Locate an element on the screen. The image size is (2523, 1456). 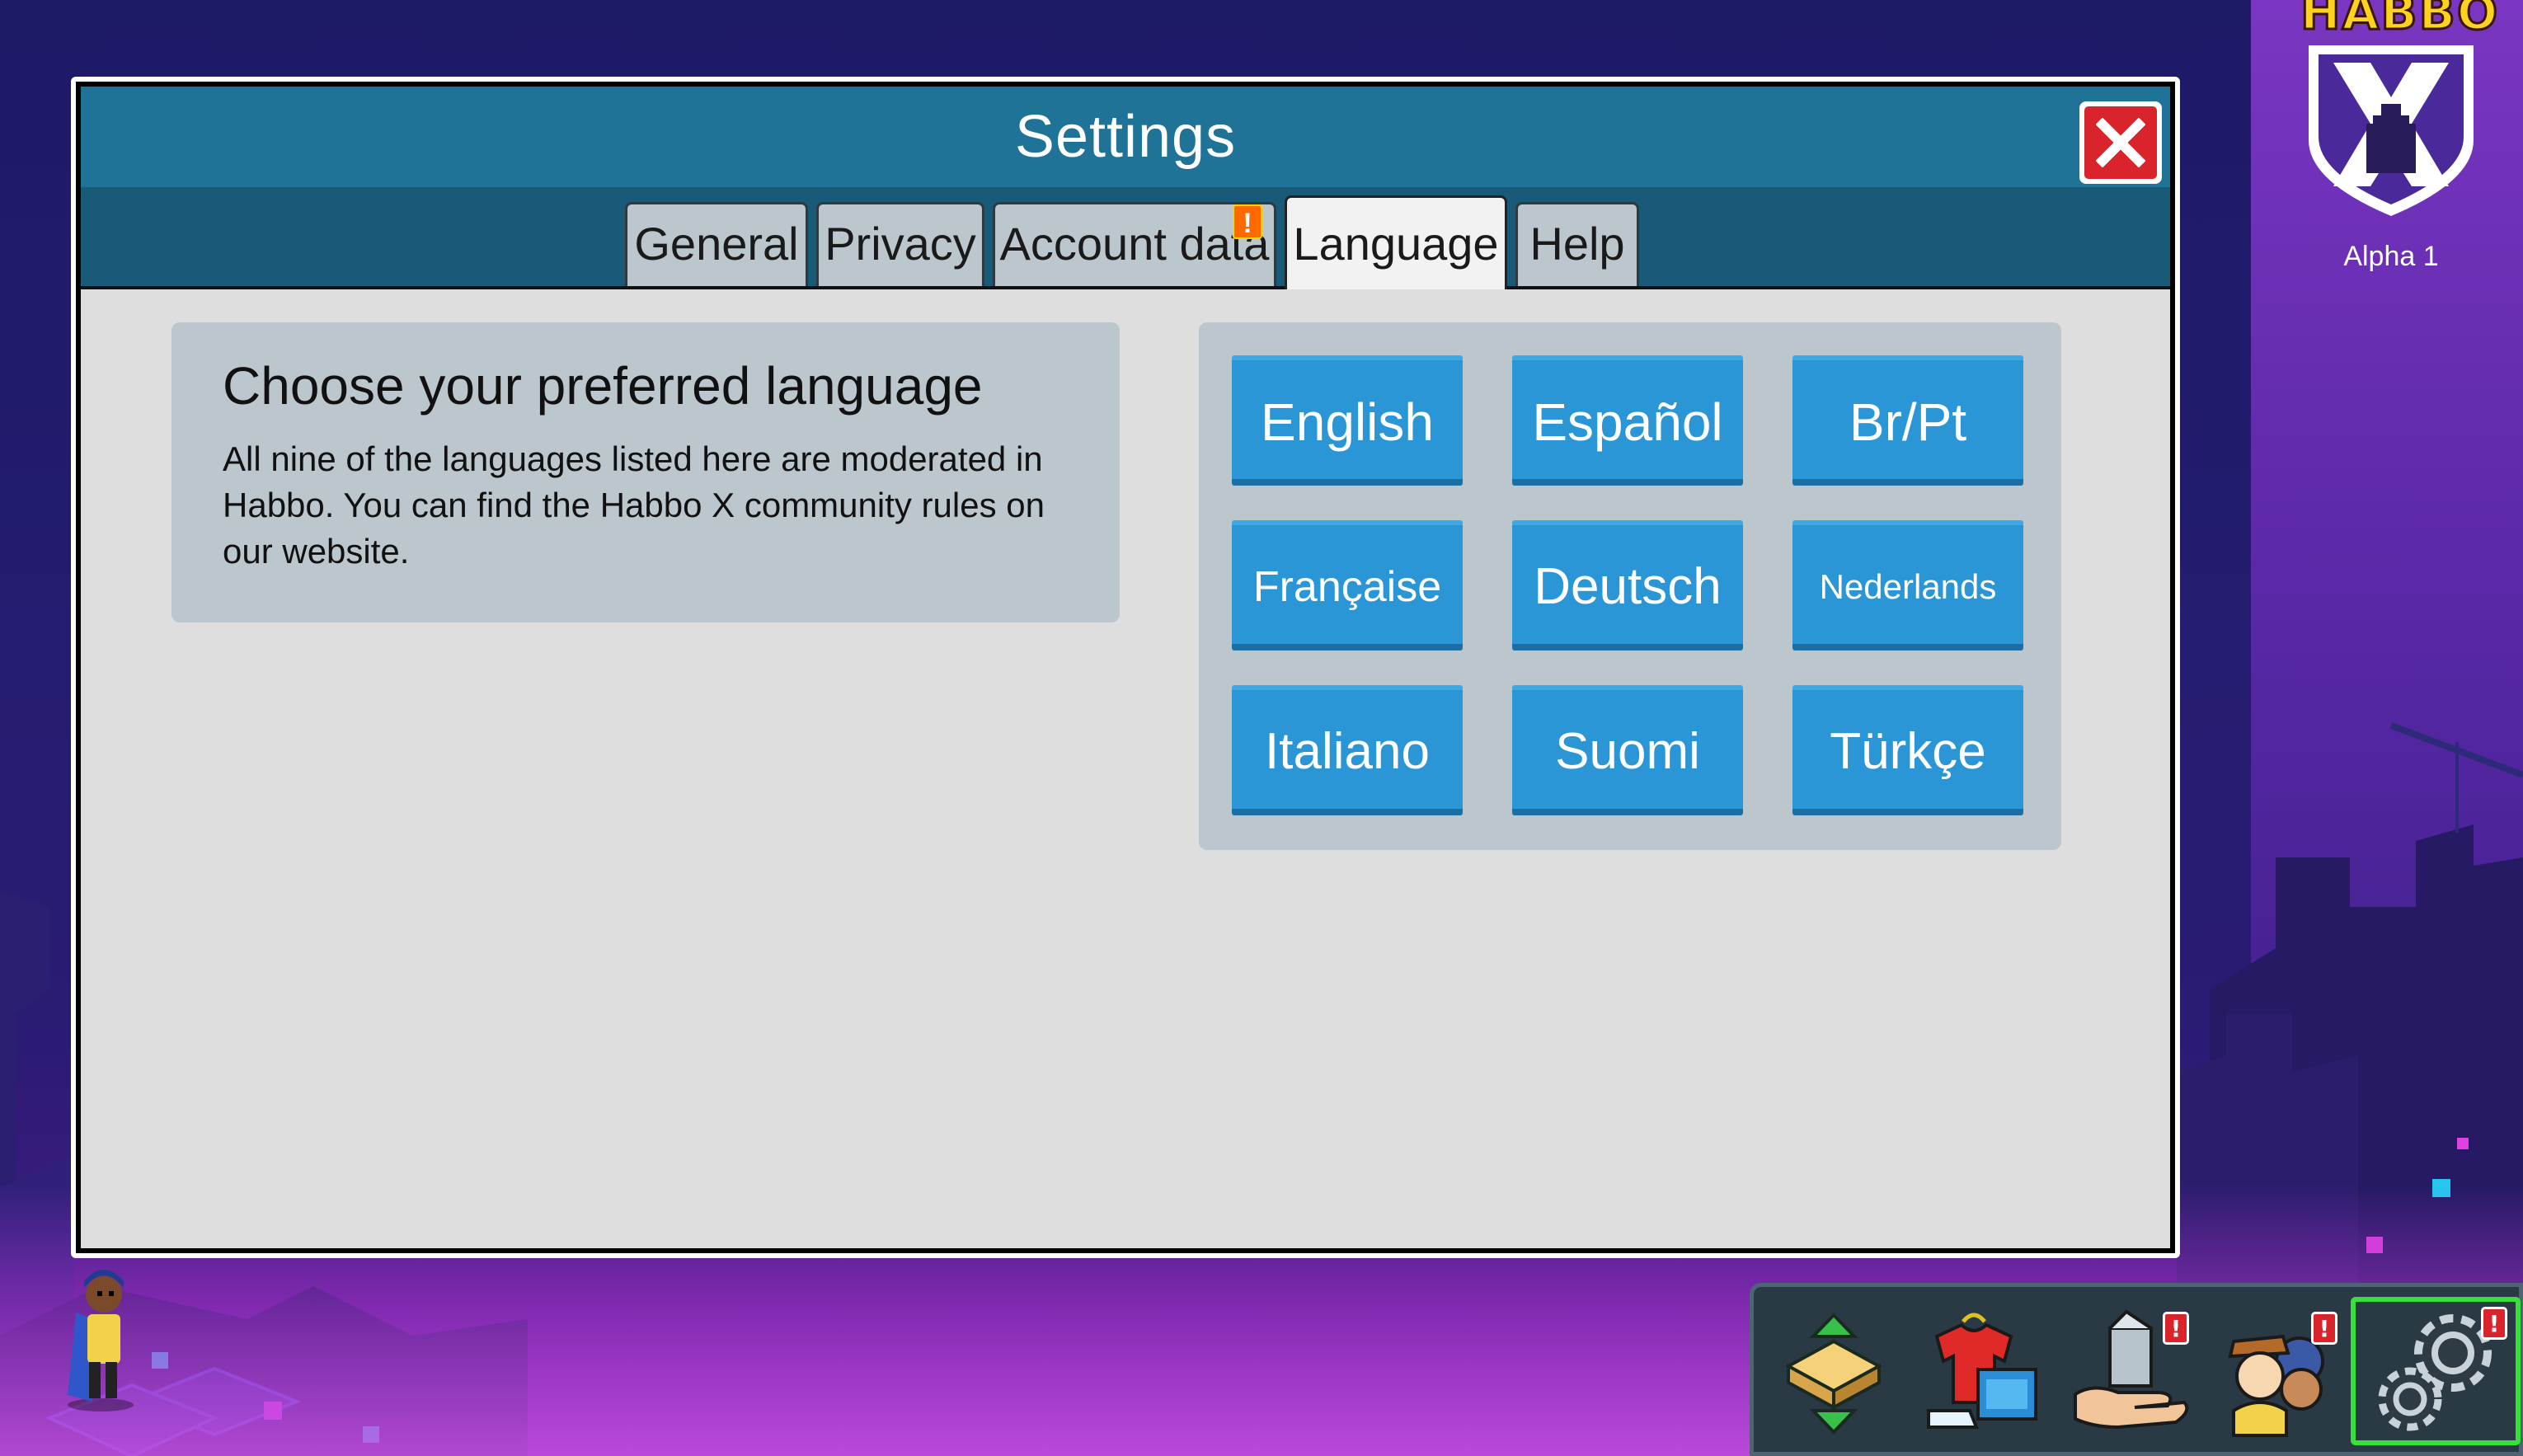
language-button-nederlands: Nederlands is located at coordinates (1907, 585).